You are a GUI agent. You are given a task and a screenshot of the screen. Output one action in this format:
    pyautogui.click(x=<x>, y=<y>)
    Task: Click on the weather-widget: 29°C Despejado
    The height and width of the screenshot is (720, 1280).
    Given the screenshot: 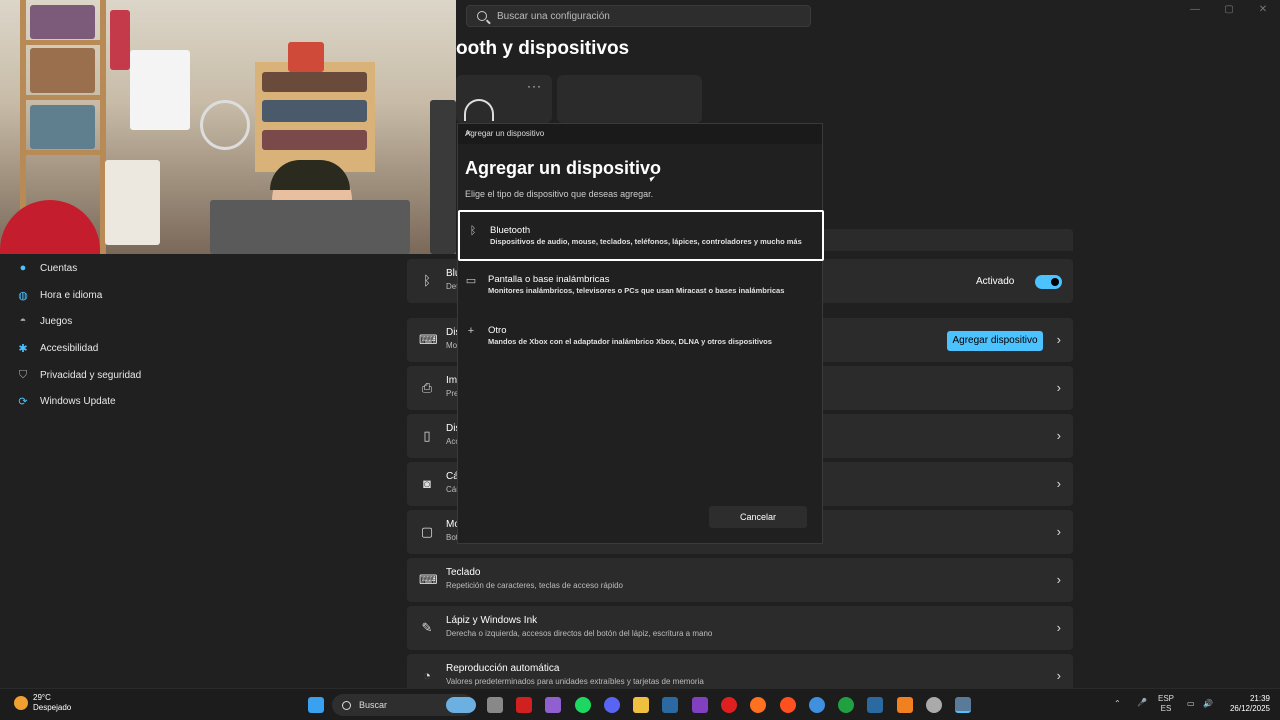 What is the action you would take?
    pyautogui.click(x=42, y=703)
    